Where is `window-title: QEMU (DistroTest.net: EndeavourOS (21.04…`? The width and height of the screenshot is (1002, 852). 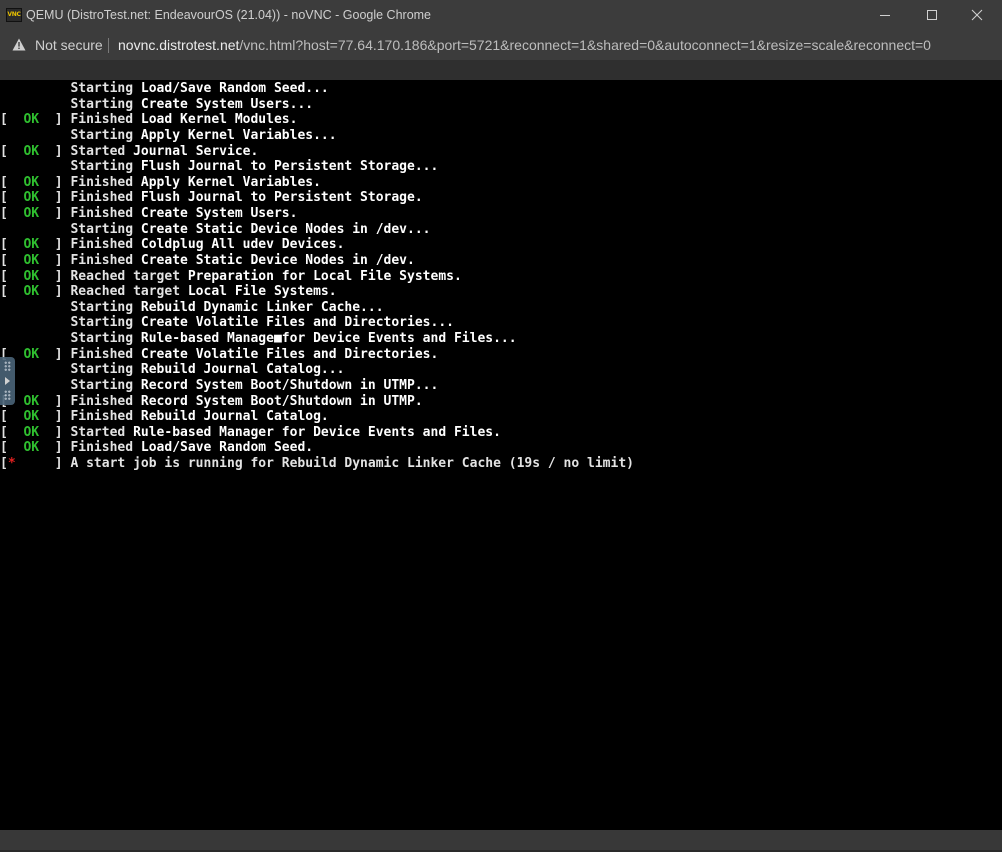 window-title: QEMU (DistroTest.net: EndeavourOS (21.04… is located at coordinates (229, 15).